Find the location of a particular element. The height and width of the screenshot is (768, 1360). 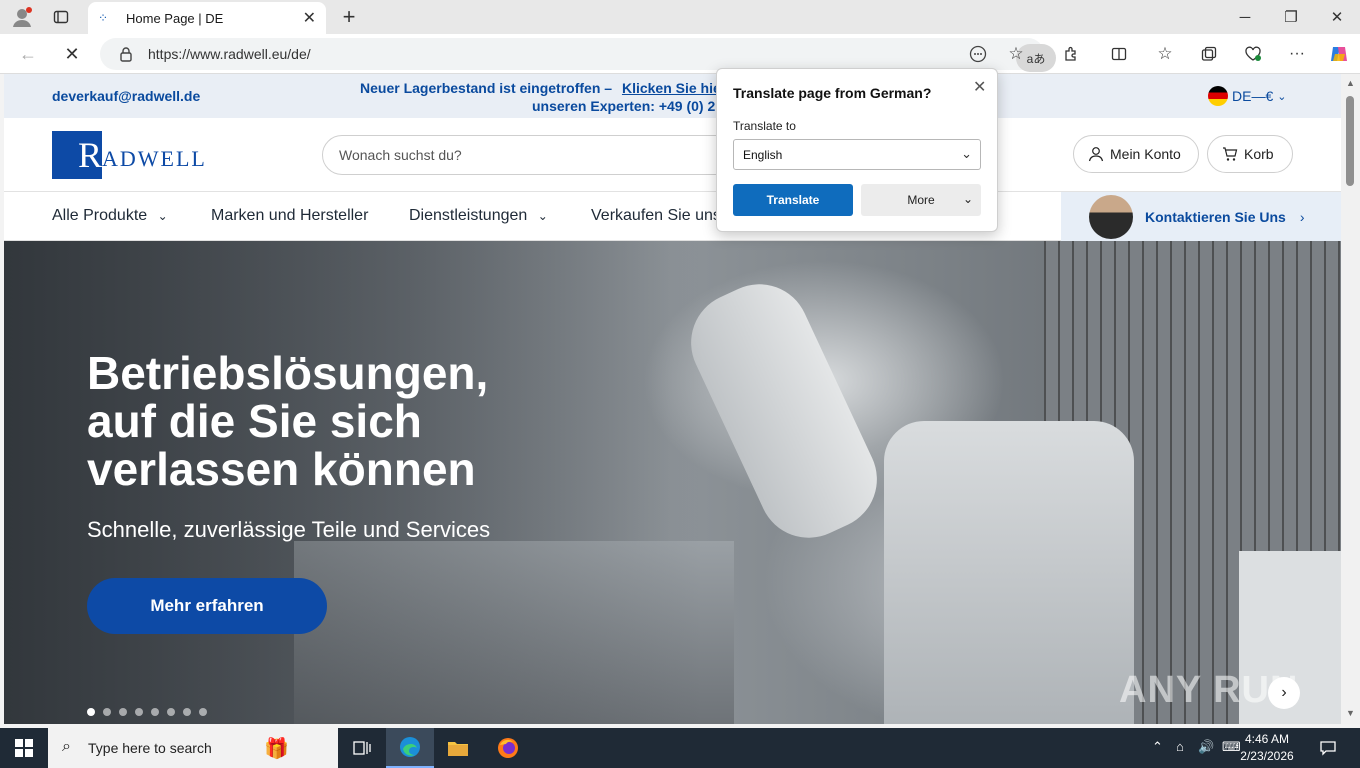

copilot-icon is located at coordinates (1339, 54).